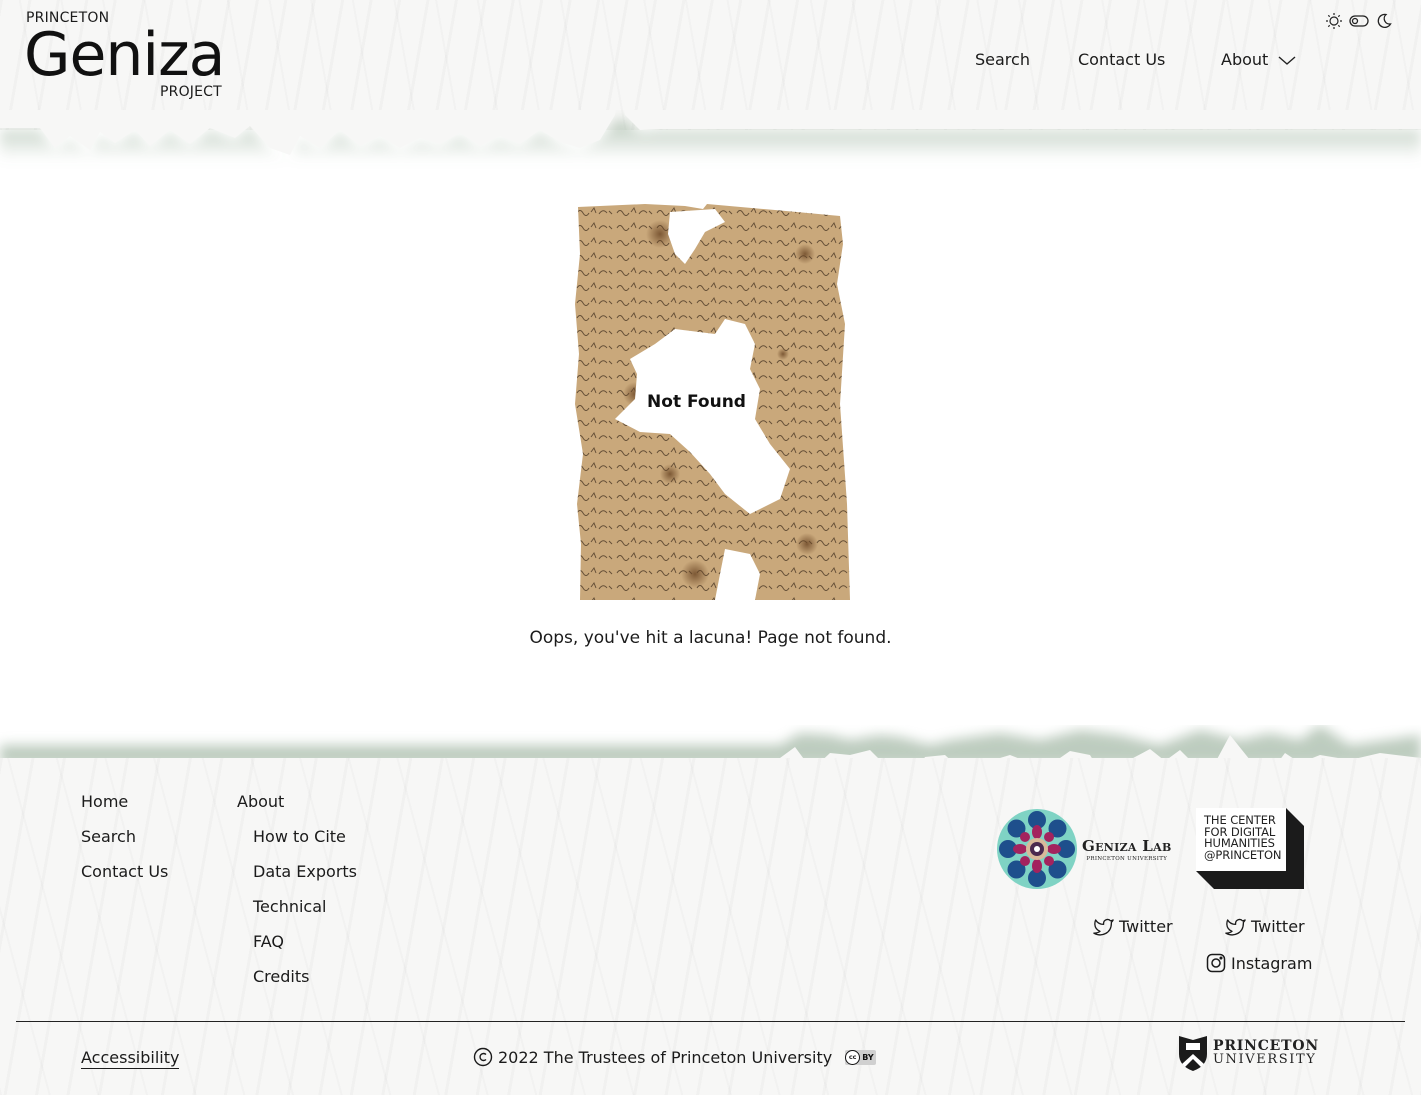  Describe the element at coordinates (124, 871) in the screenshot. I see `footer-link-contact-us: Contact Us` at that location.